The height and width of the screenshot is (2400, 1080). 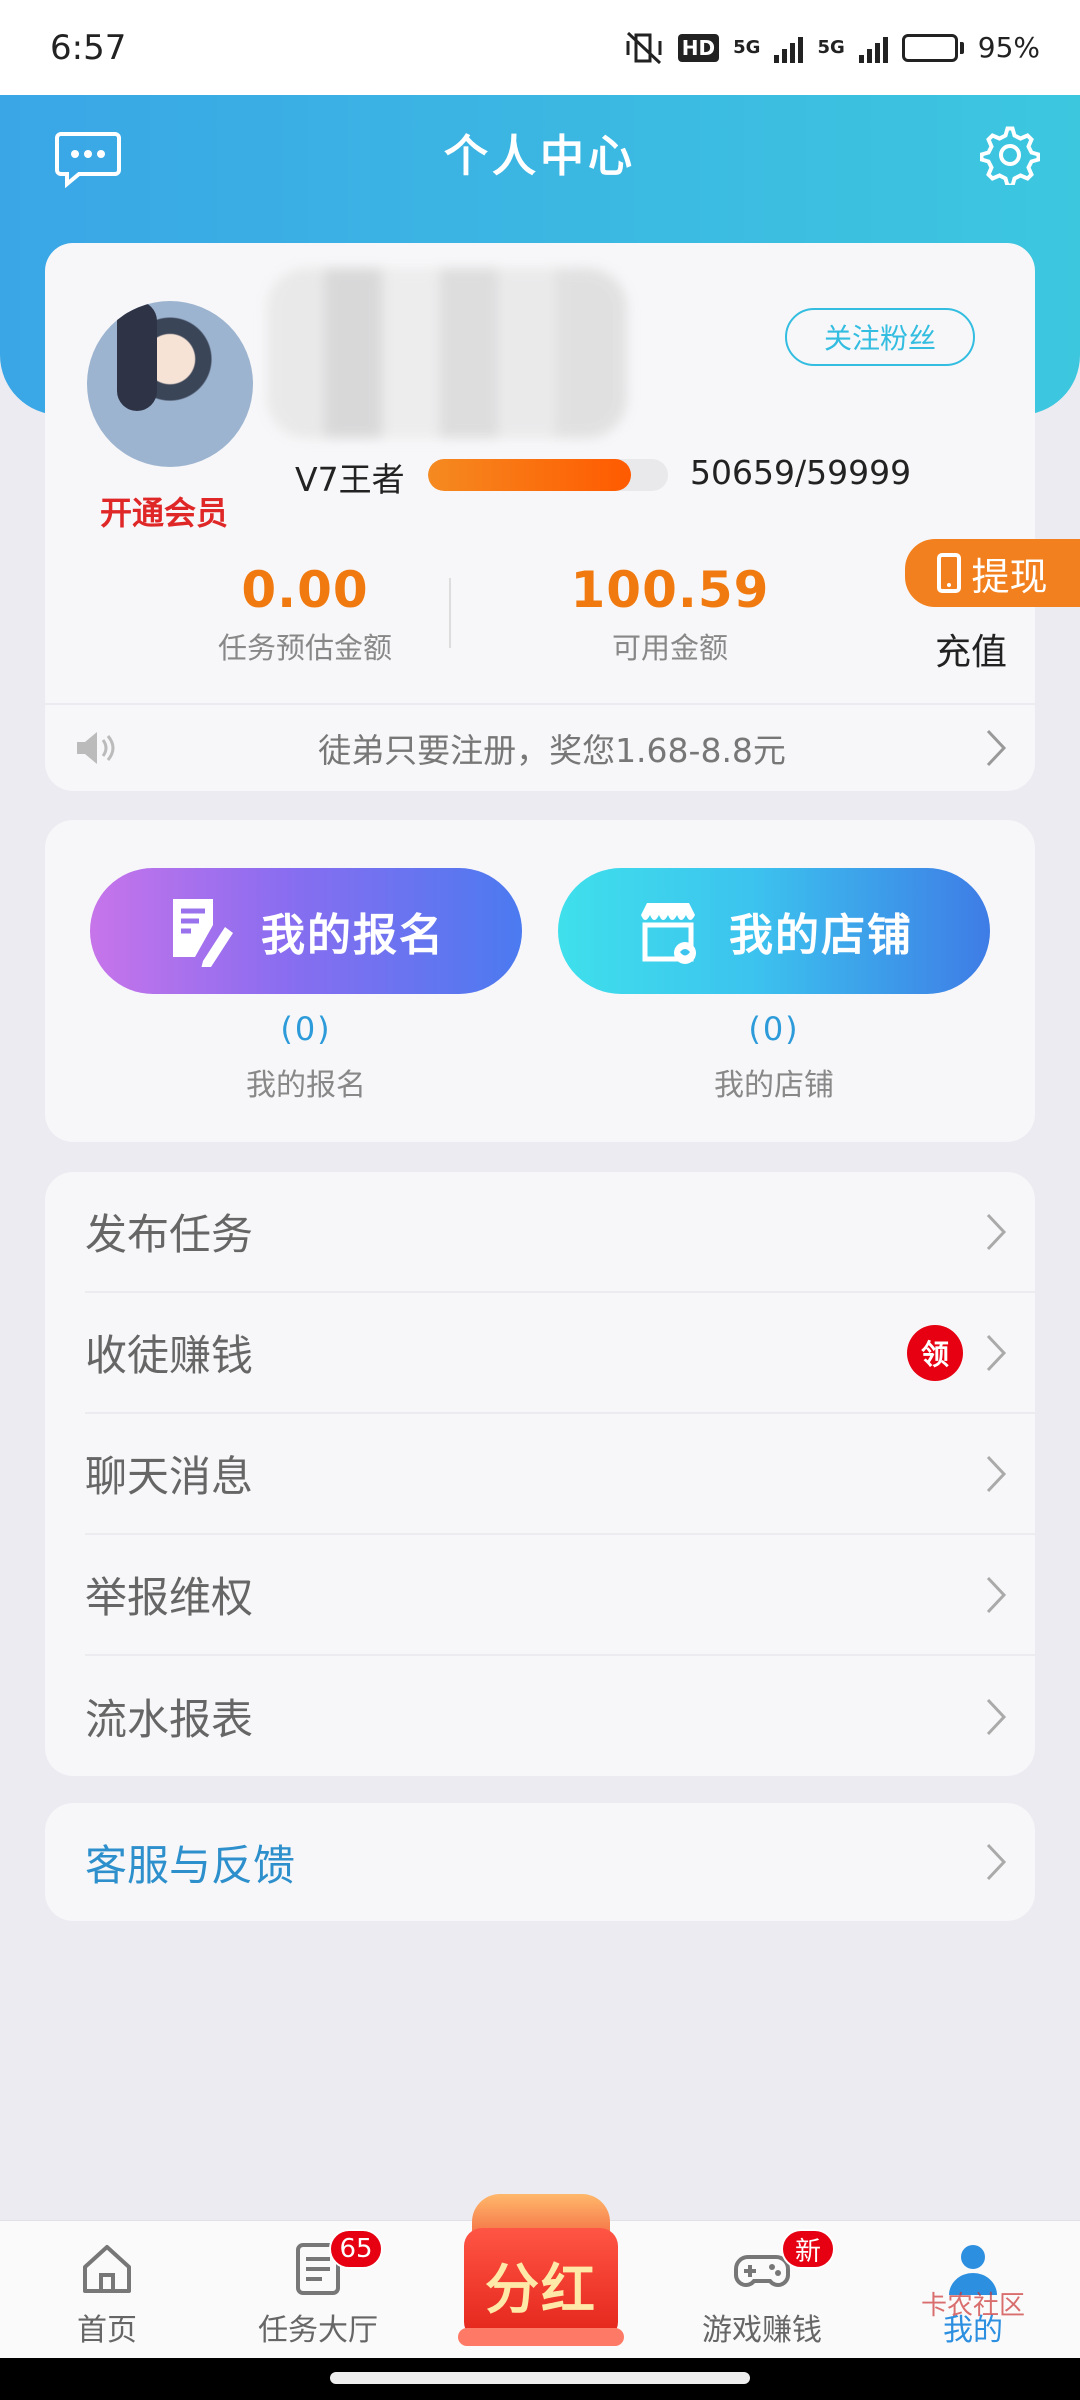 I want to click on my-shop-button-label: 我的店铺, so click(x=821, y=935).